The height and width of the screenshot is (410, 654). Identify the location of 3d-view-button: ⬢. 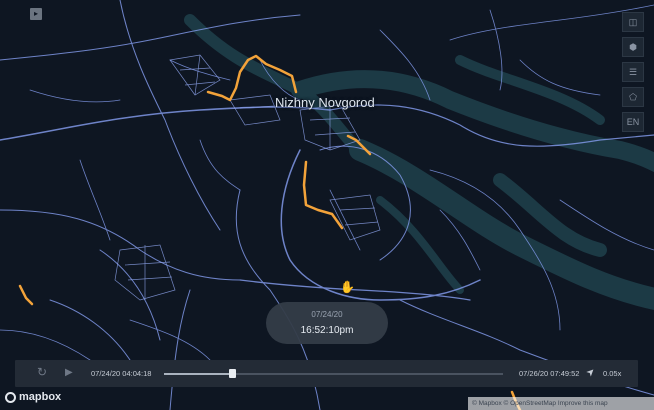
(633, 47).